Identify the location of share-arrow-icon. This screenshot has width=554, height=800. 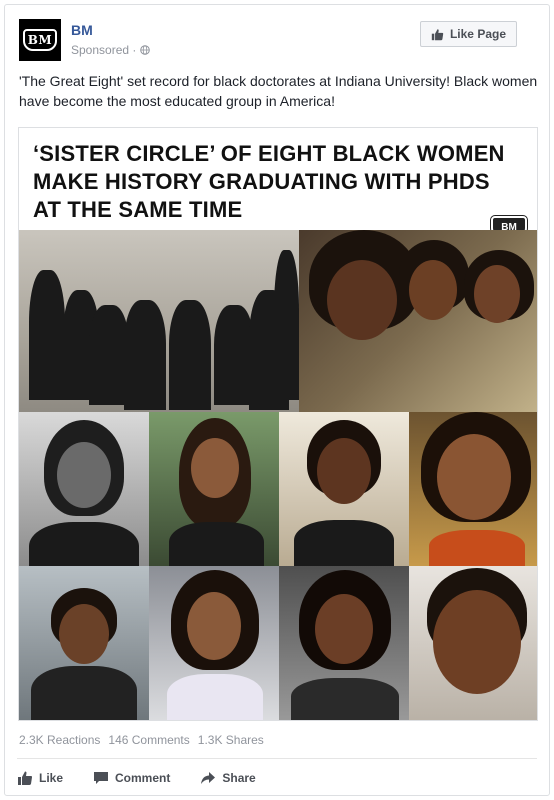
(208, 778).